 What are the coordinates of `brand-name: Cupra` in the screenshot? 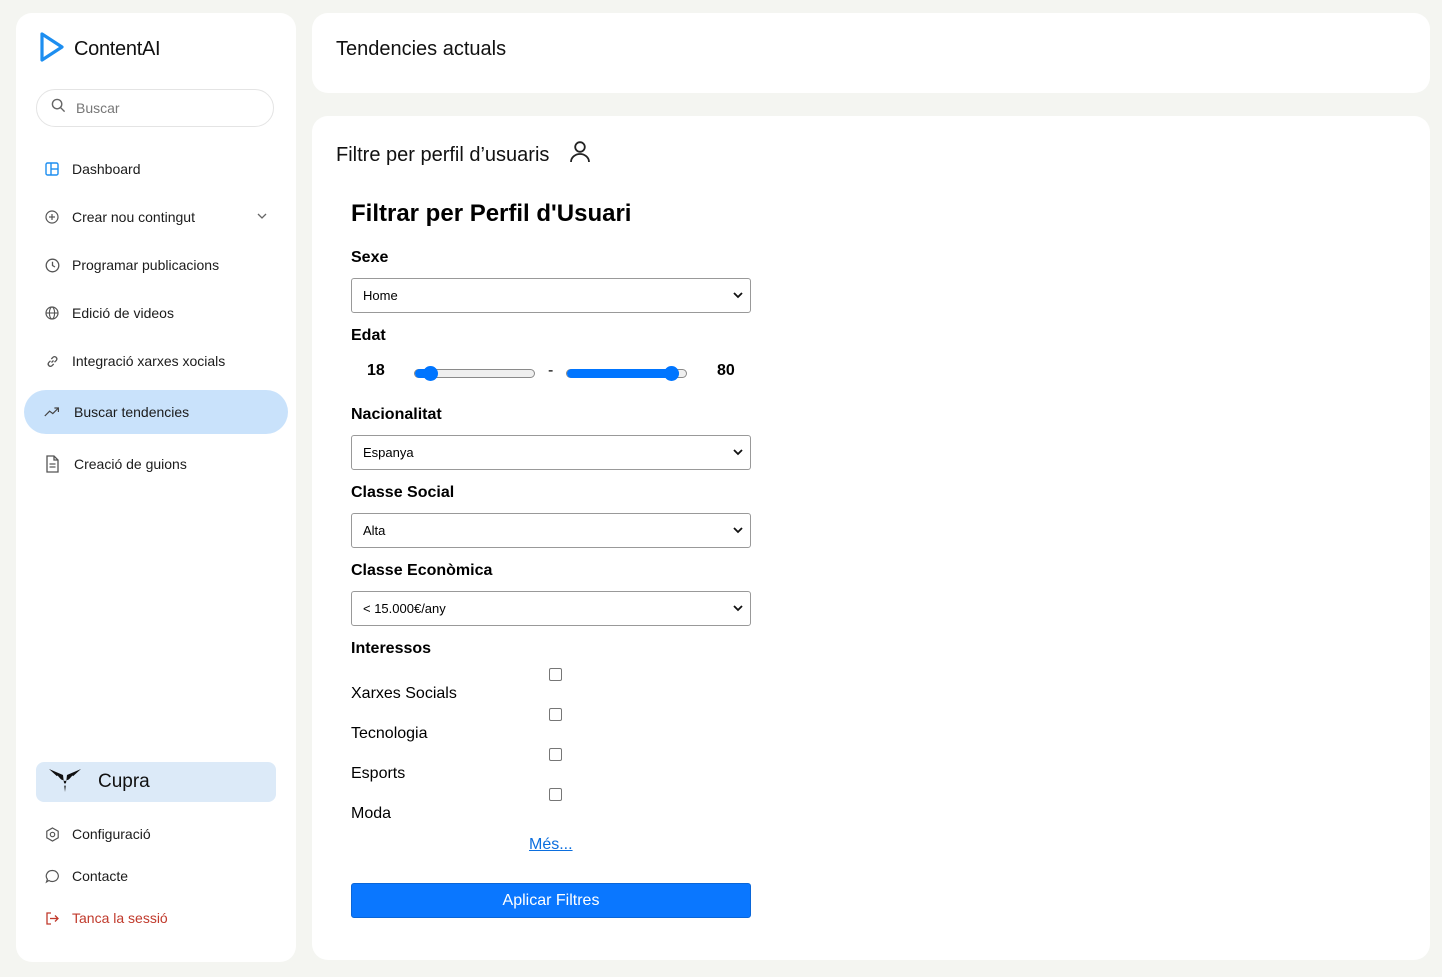 It's located at (124, 781).